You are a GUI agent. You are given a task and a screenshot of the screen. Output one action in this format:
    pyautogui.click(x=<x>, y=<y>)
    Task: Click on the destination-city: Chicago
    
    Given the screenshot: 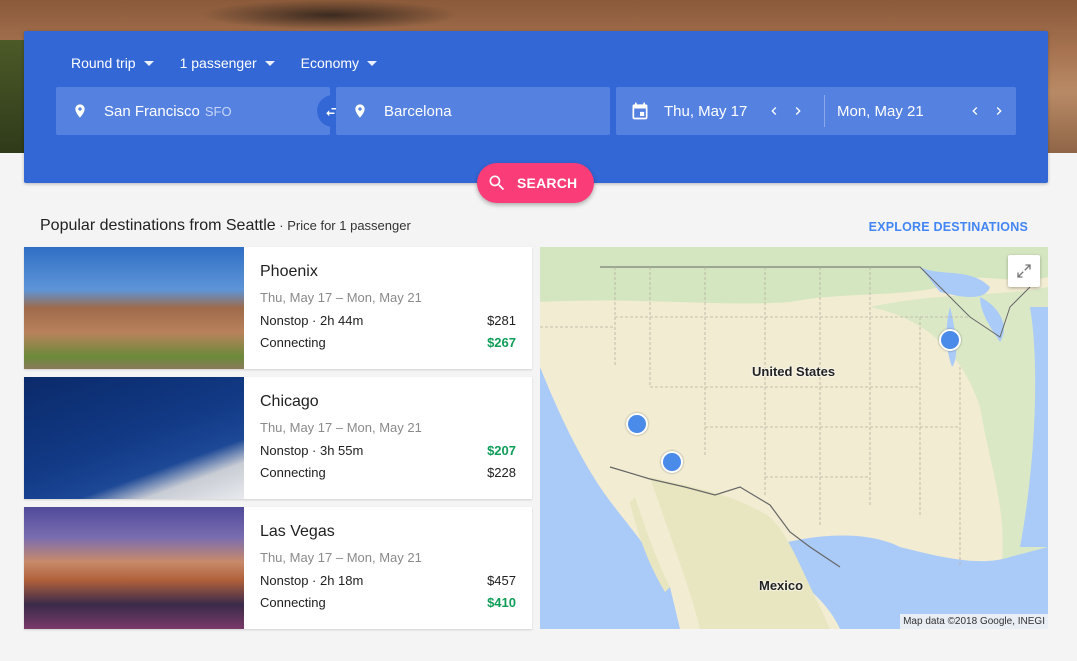 What is the action you would take?
    pyautogui.click(x=289, y=401)
    